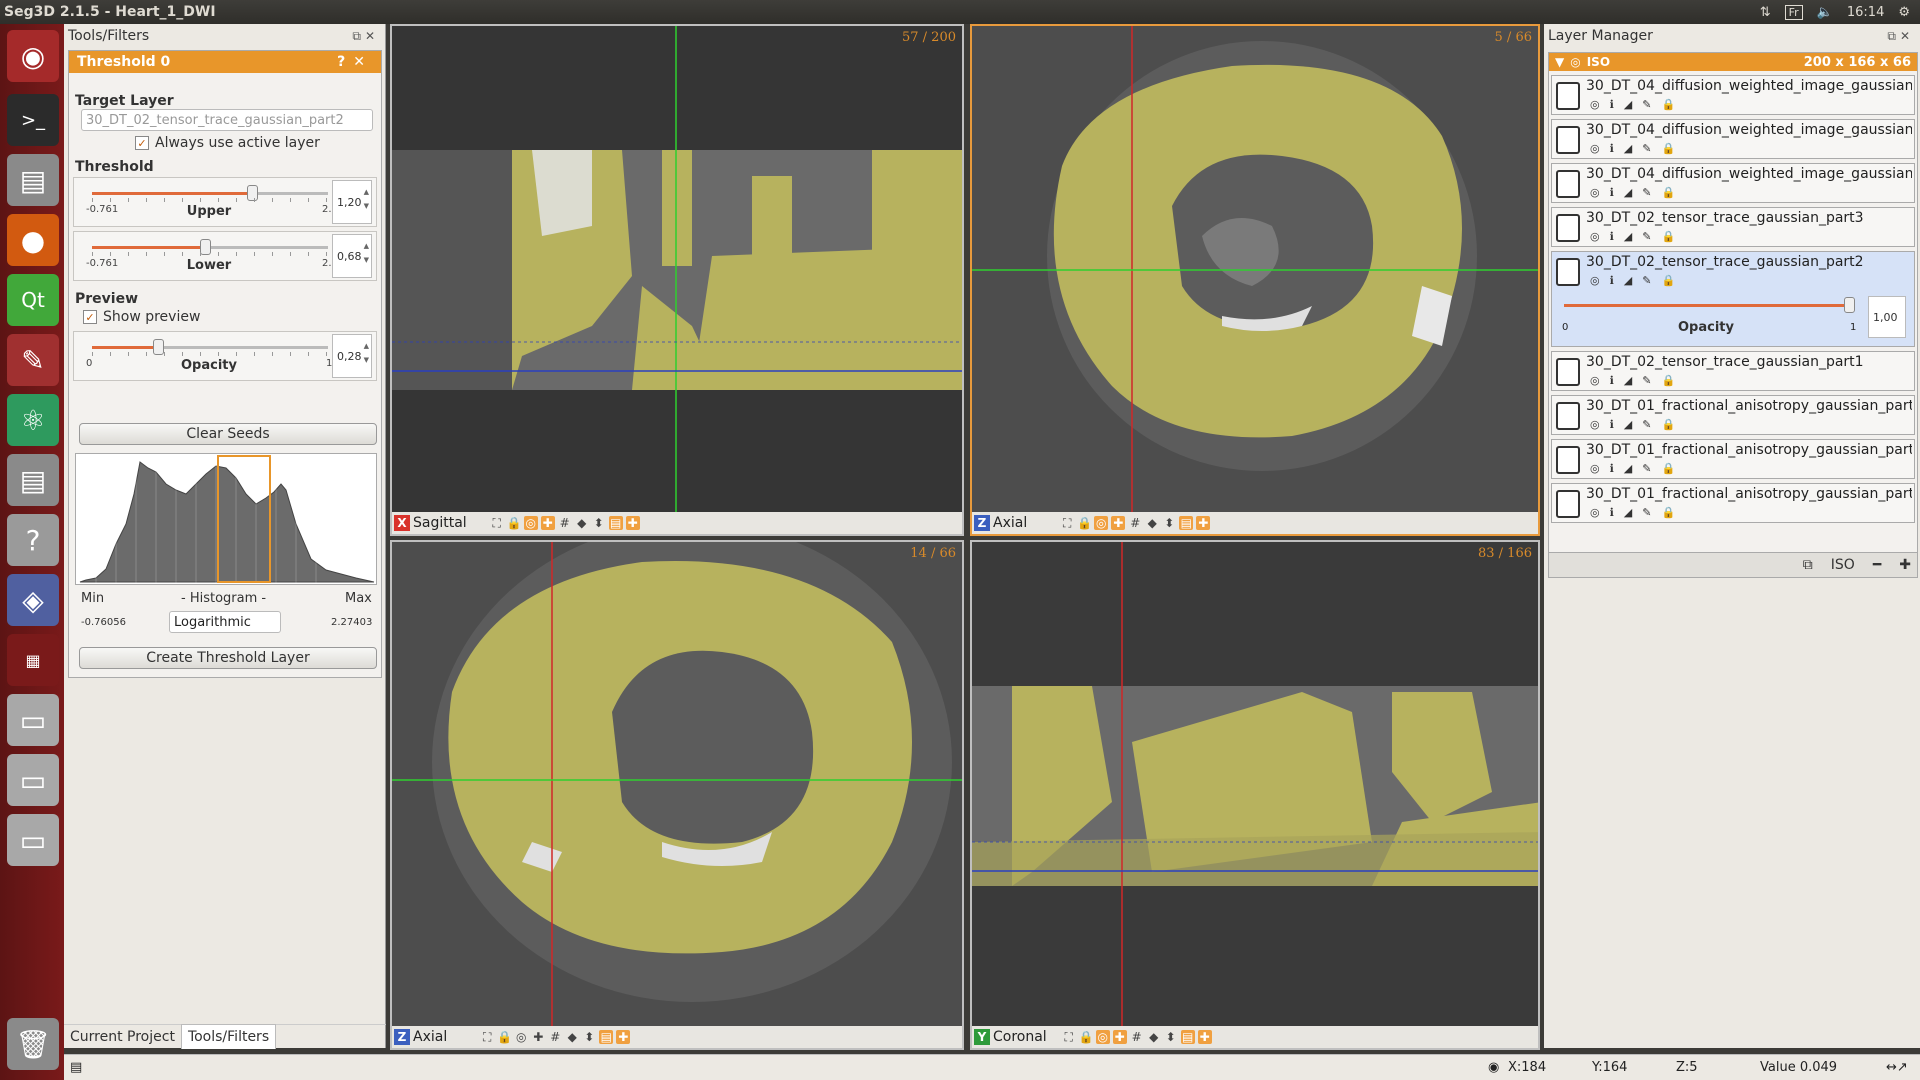 This screenshot has height=1080, width=1920. I want to click on group-visibility-icon: ◎, so click(1575, 62).